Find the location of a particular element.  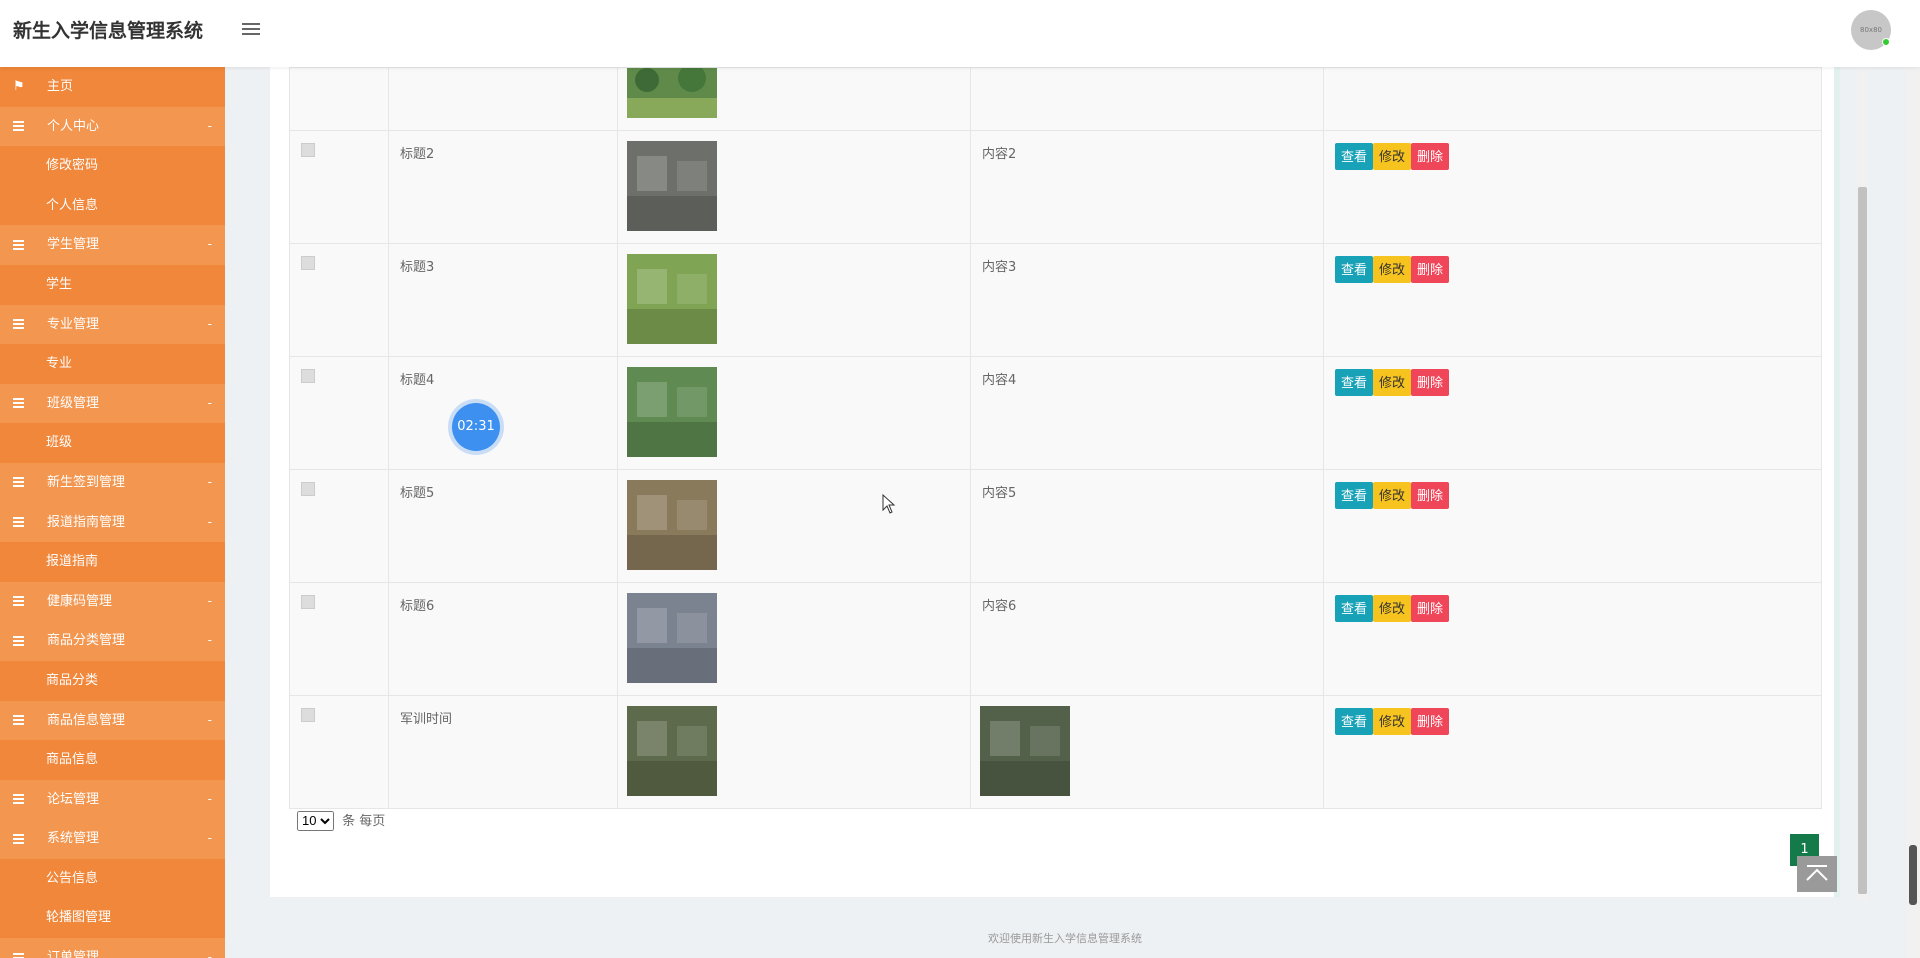

inner-scrollbar is located at coordinates (1862, 483).